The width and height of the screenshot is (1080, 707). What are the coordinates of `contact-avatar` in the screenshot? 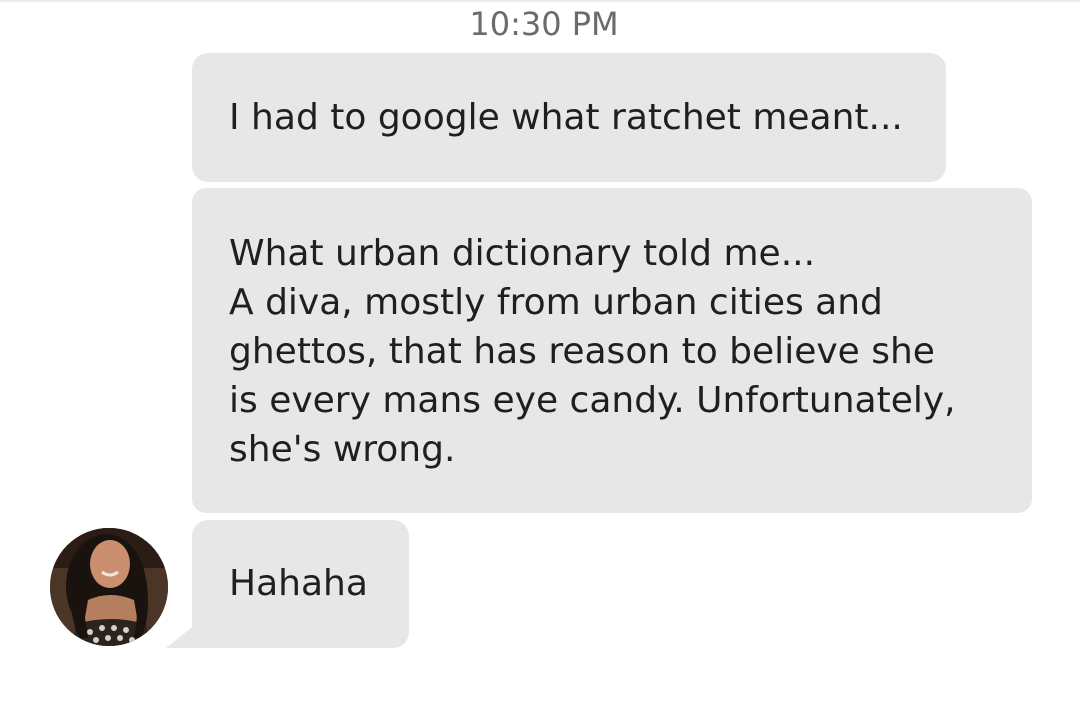 It's located at (109, 587).